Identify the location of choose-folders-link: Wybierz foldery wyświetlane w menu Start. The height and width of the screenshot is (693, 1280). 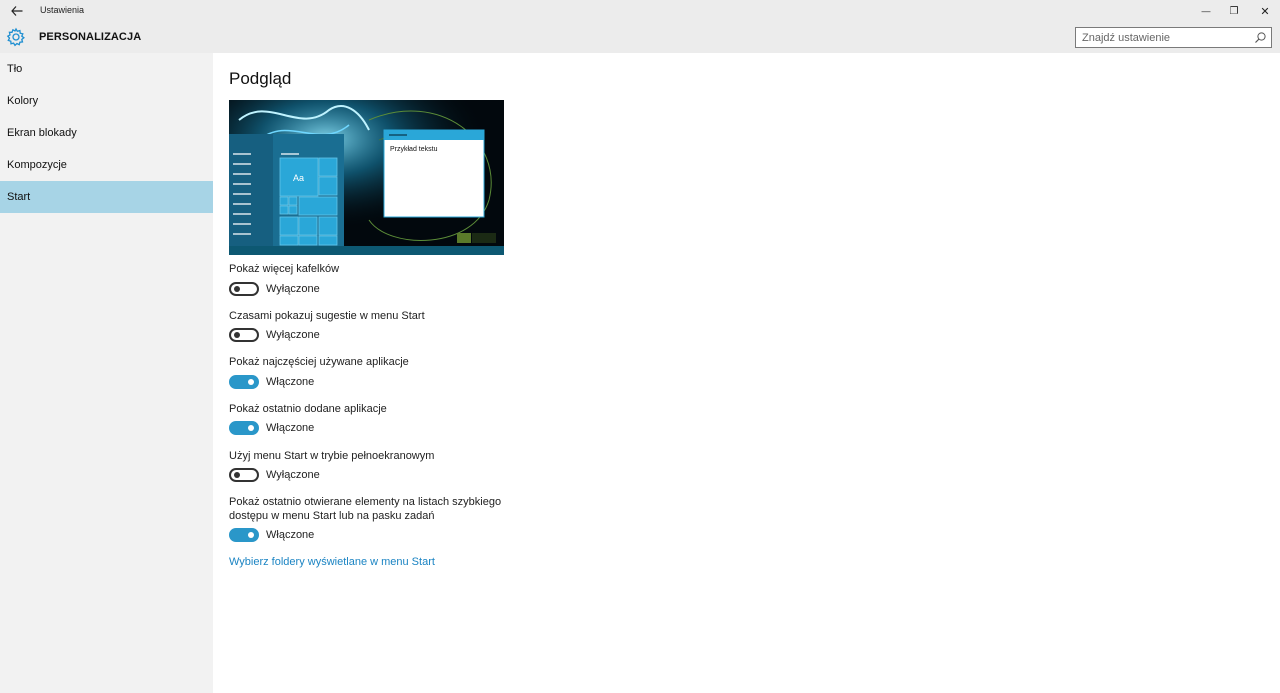
(332, 562).